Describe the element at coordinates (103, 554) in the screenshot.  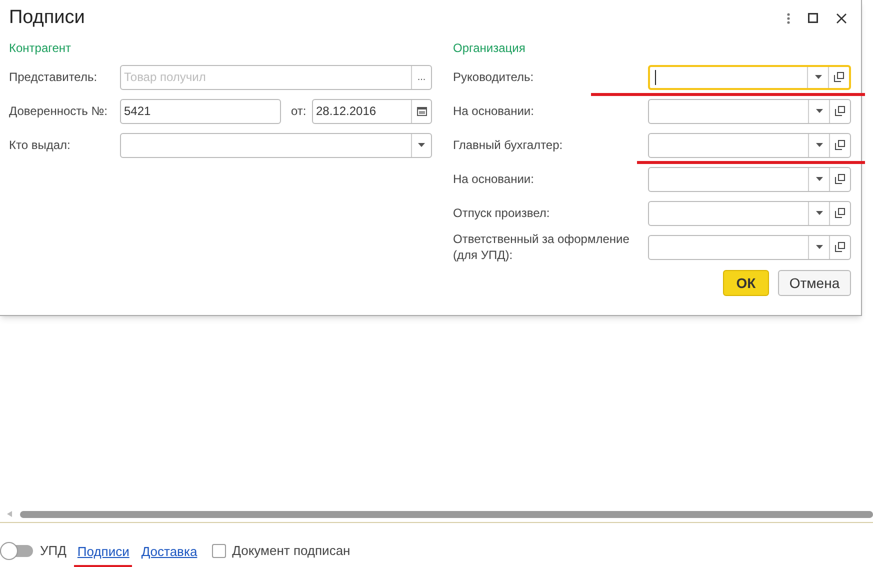
I see `link: Подписи` at that location.